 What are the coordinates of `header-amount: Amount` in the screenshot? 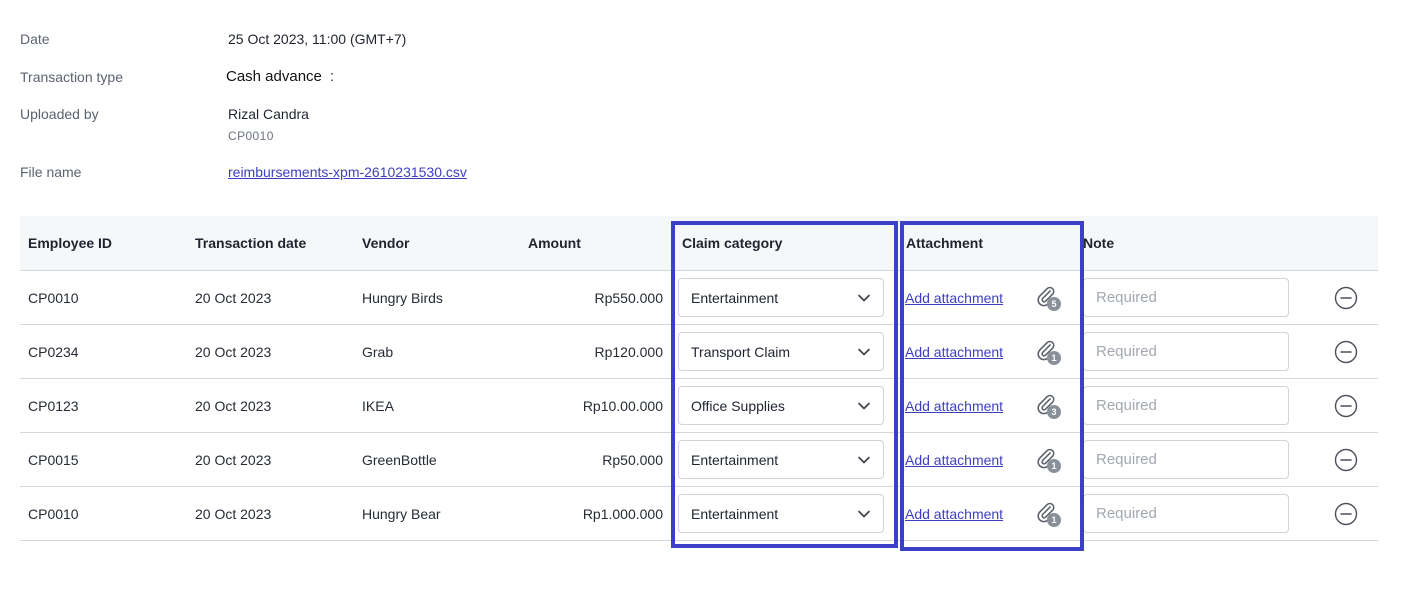 It's located at (595, 243).